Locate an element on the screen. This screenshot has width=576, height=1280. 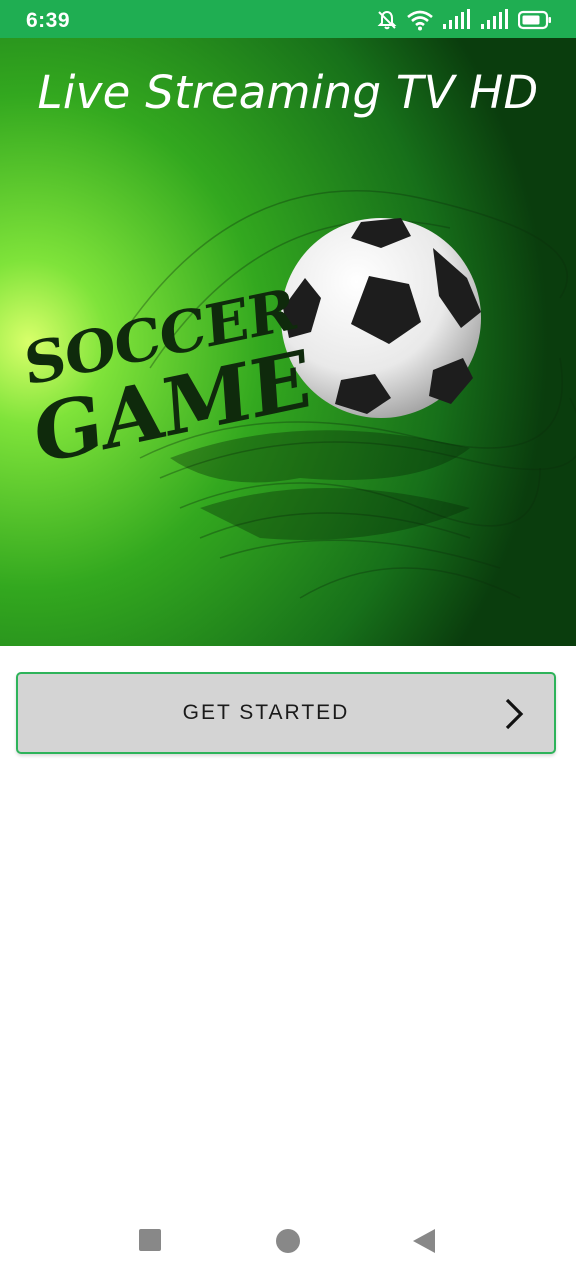
status-bar: 6:39 is located at coordinates (288, 19).